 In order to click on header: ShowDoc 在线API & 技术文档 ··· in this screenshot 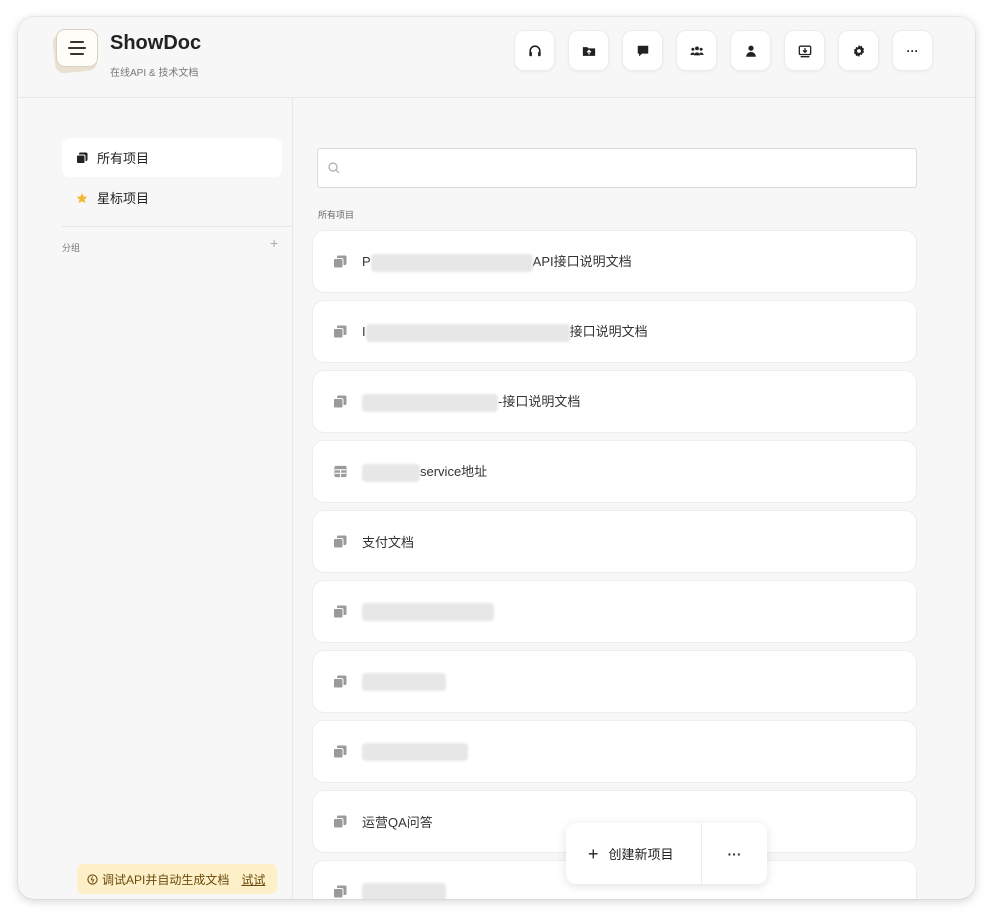, I will do `click(496, 57)`.